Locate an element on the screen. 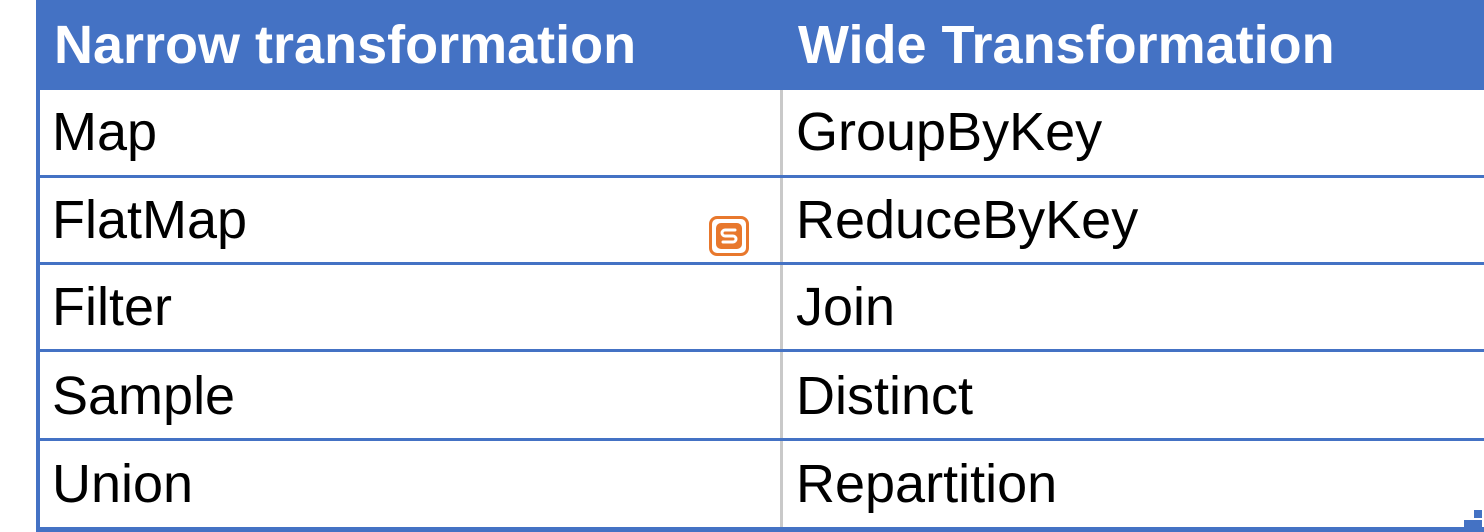 This screenshot has width=1484, height=532. wide-cell: Distinct is located at coordinates (885, 396).